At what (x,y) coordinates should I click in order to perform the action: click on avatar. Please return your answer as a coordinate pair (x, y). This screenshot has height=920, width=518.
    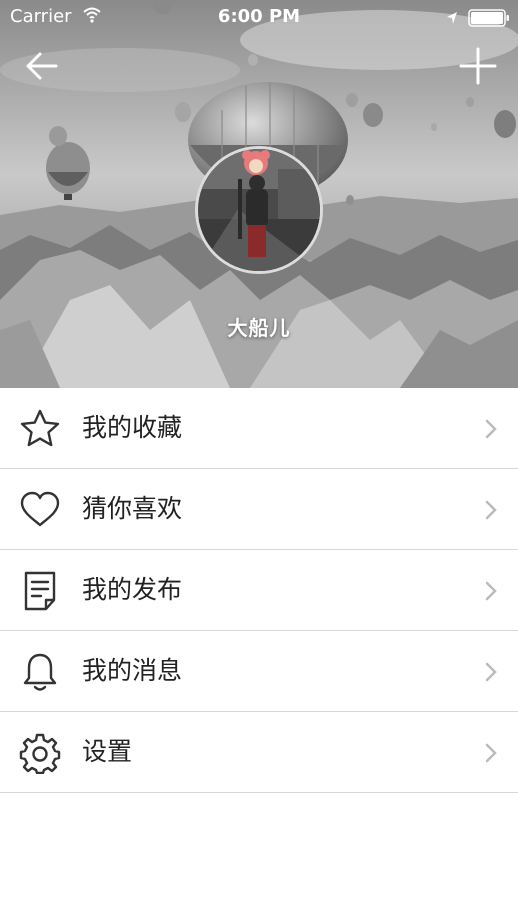
    Looking at the image, I should click on (259, 210).